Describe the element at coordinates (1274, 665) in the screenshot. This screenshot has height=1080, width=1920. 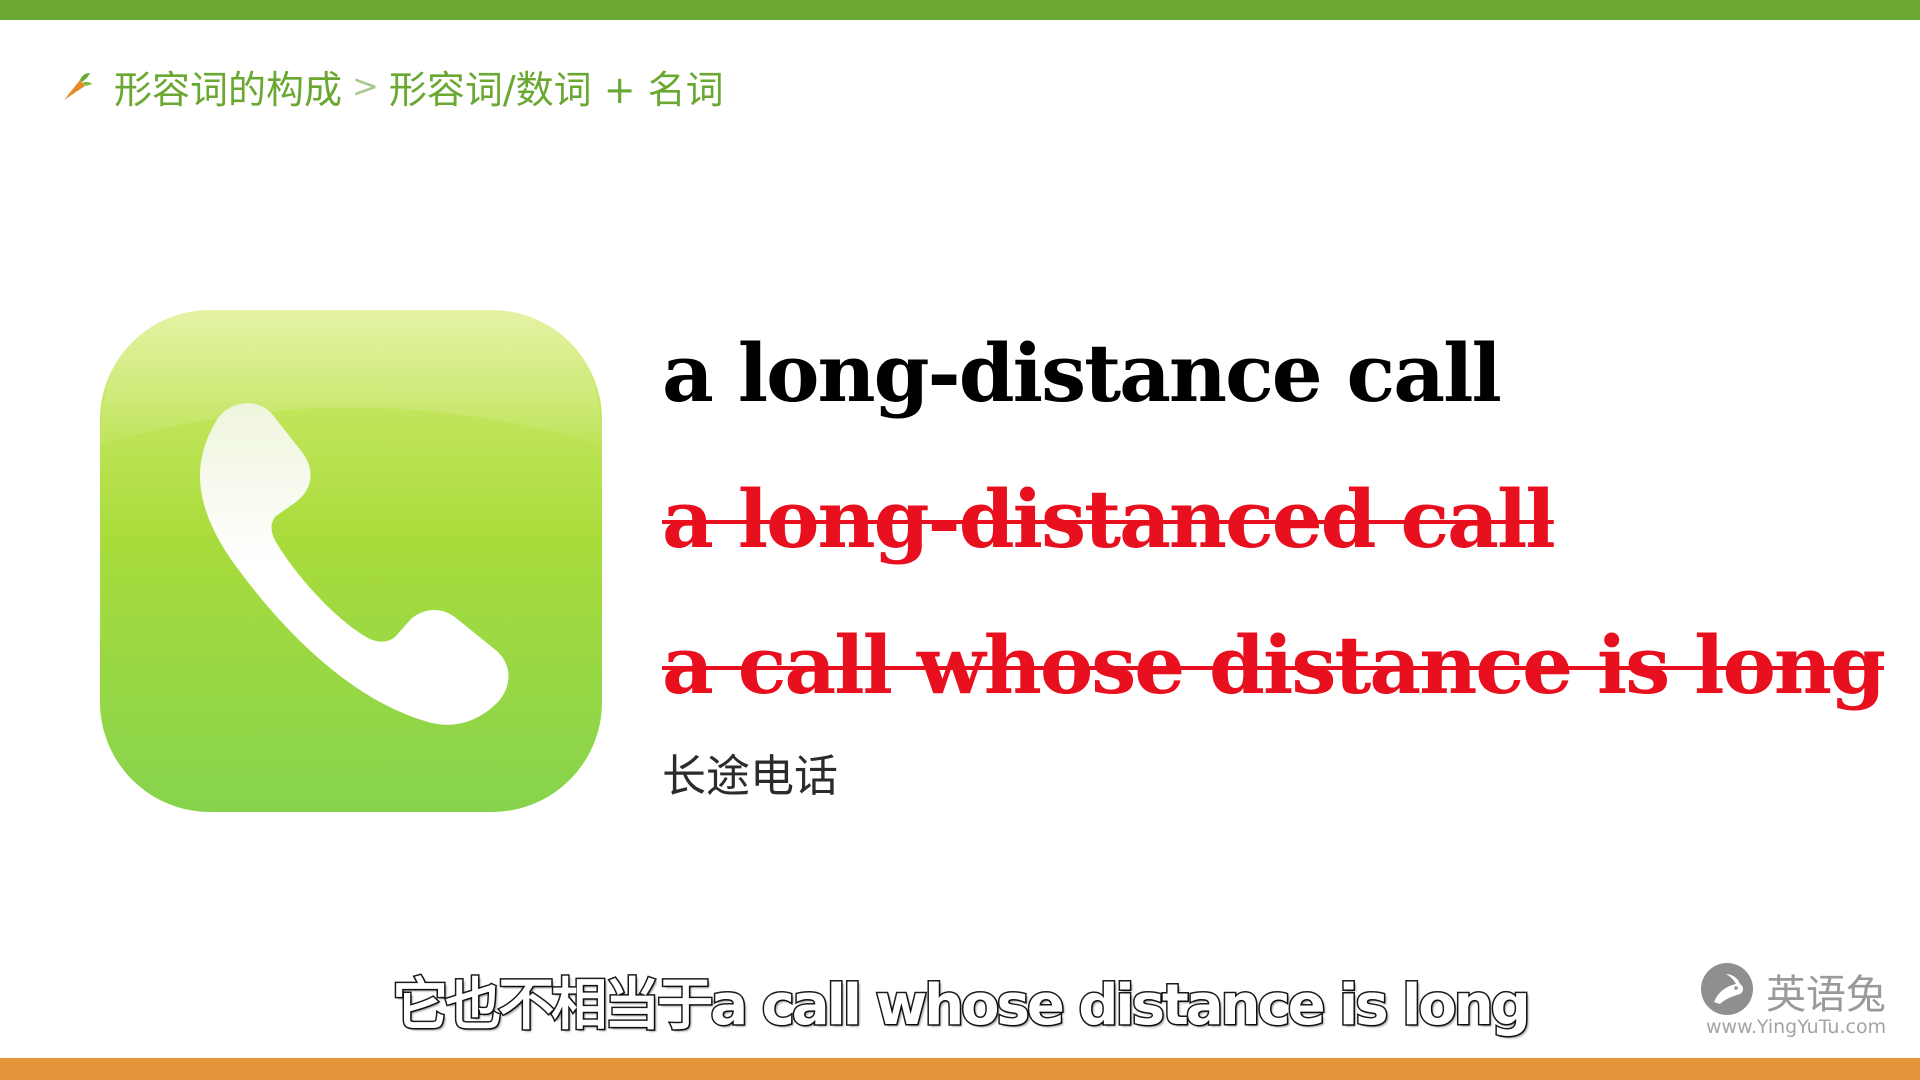
I see `example-wrong-2: a call whose distance is long` at that location.